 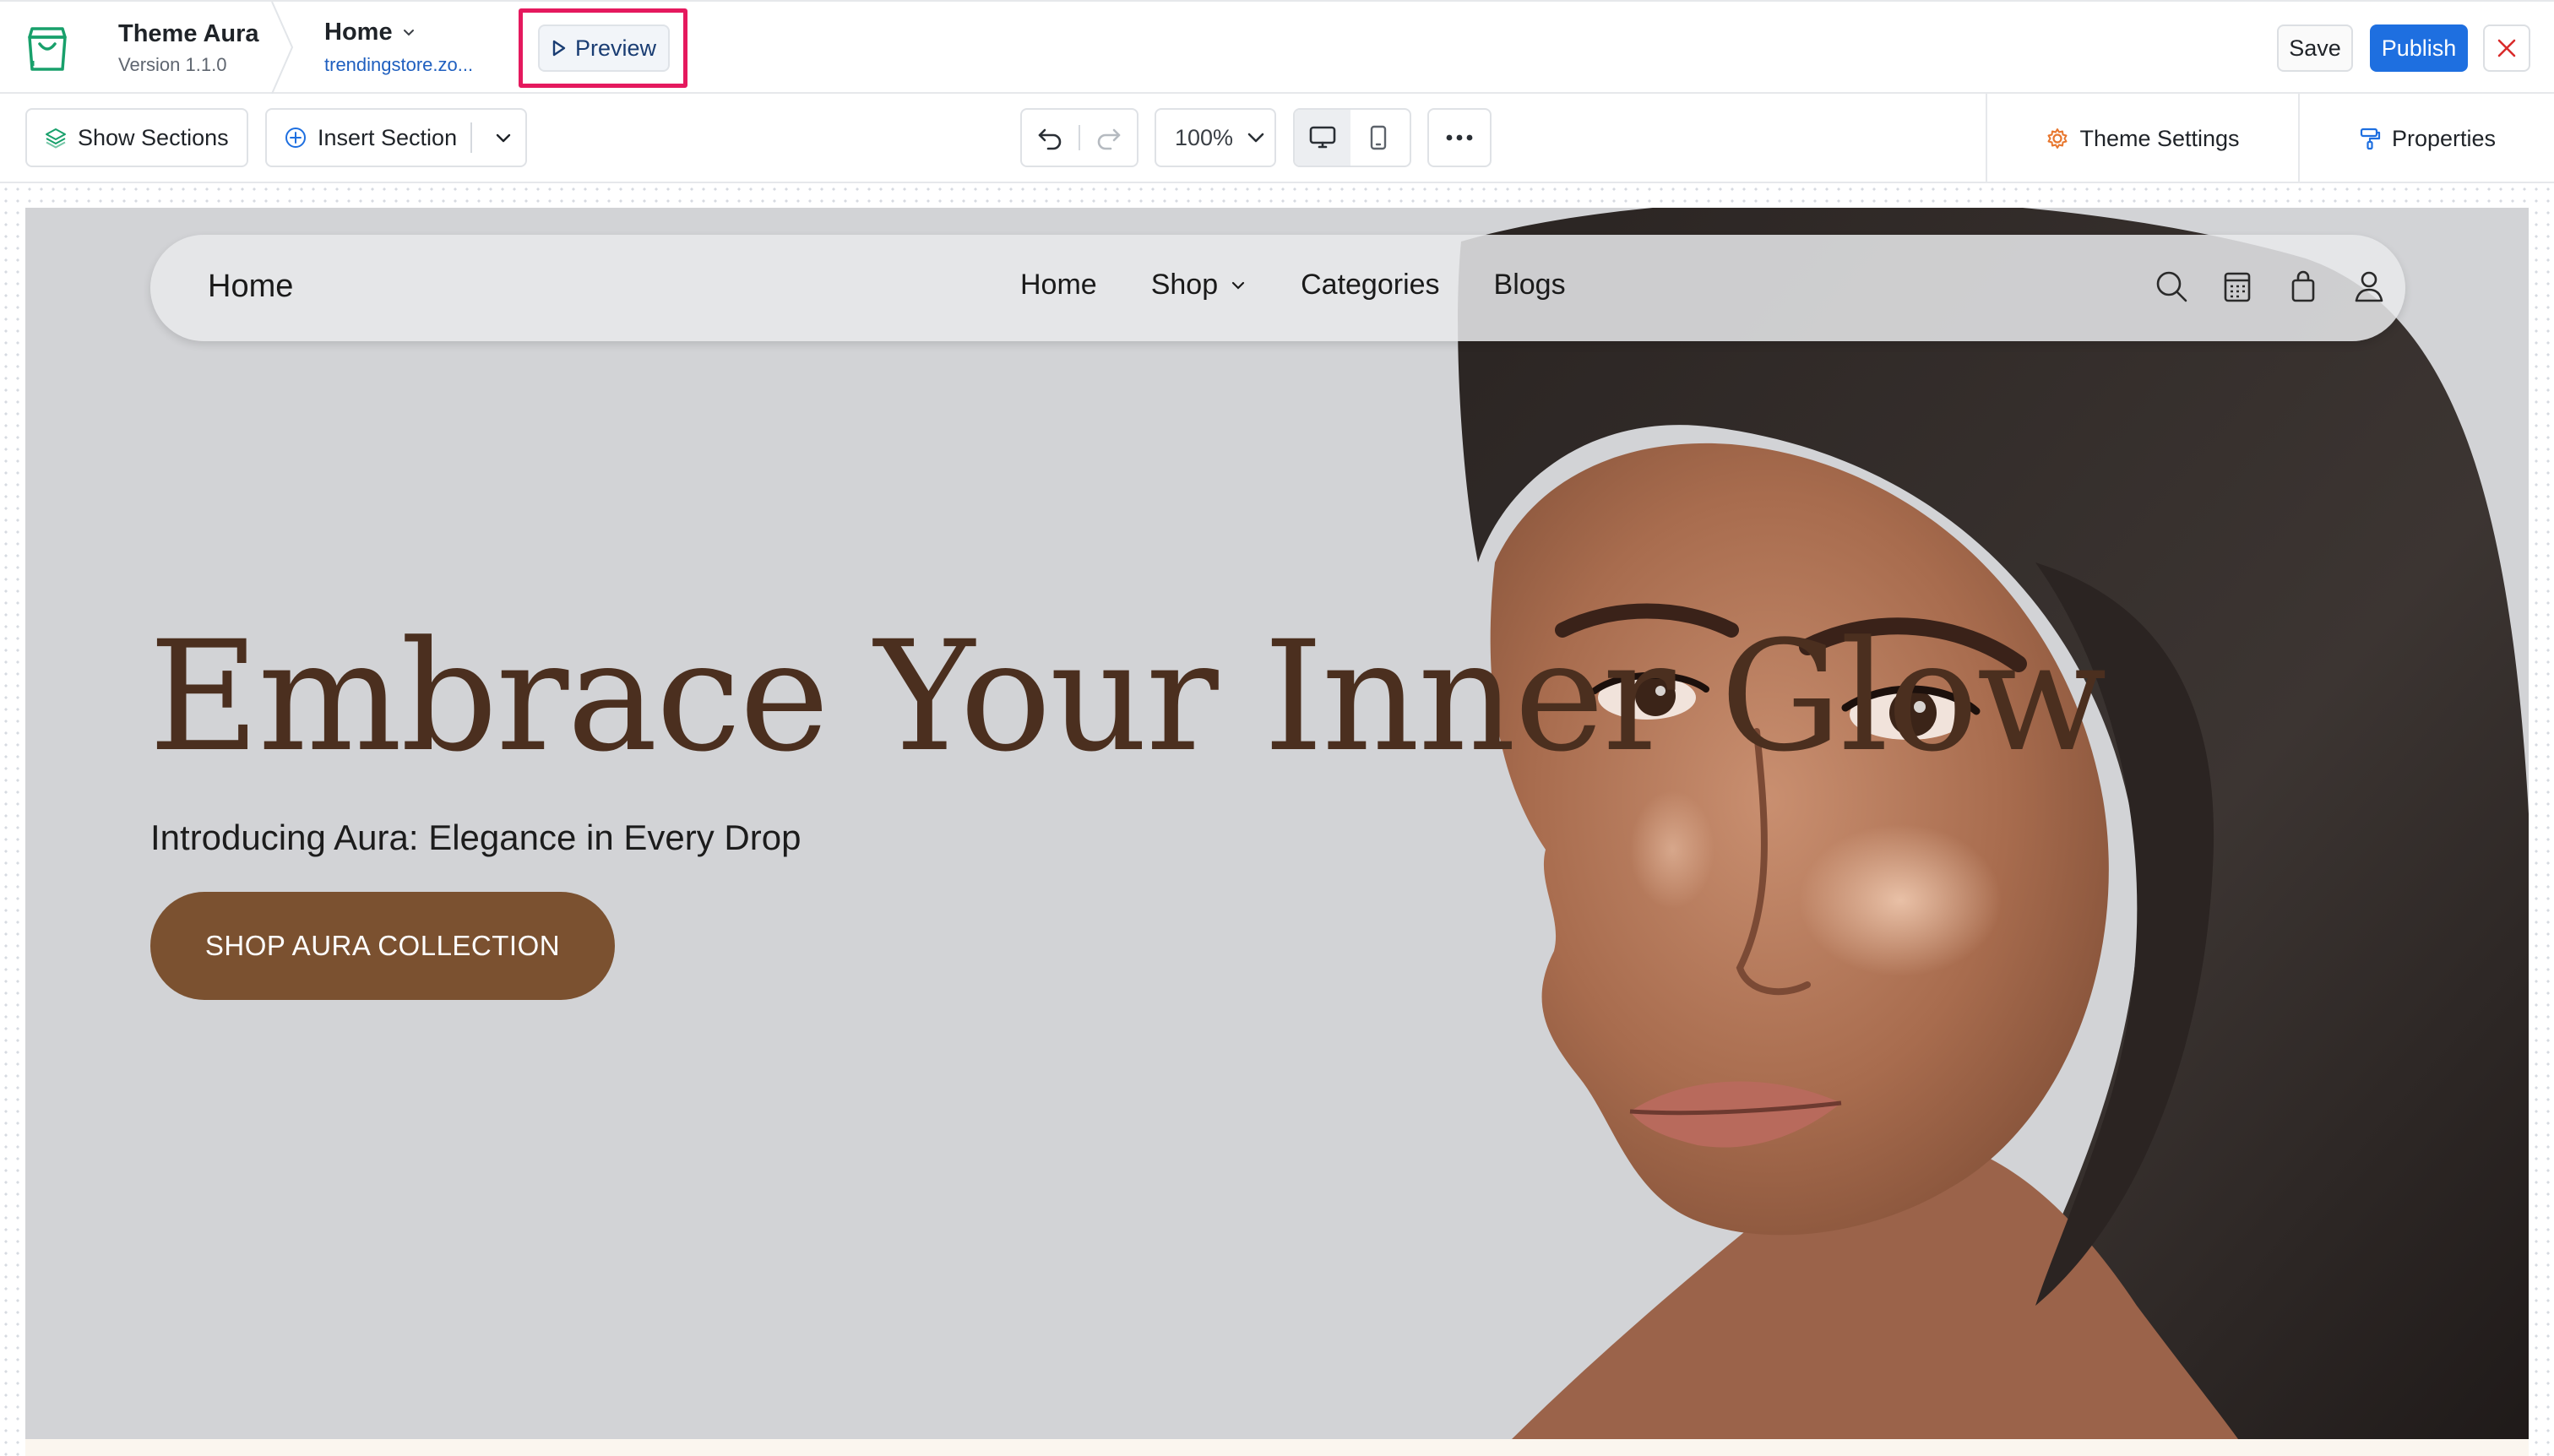 I want to click on nav-link-shop-label: Shop, so click(x=1184, y=285).